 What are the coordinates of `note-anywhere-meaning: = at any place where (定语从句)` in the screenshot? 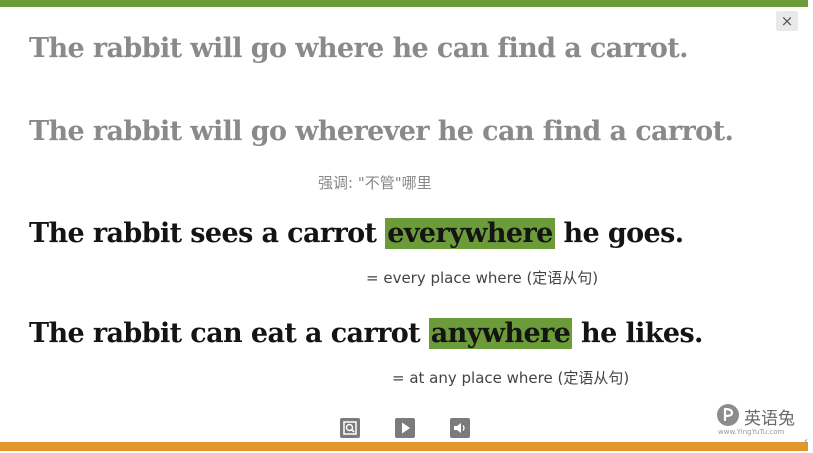 It's located at (511, 378).